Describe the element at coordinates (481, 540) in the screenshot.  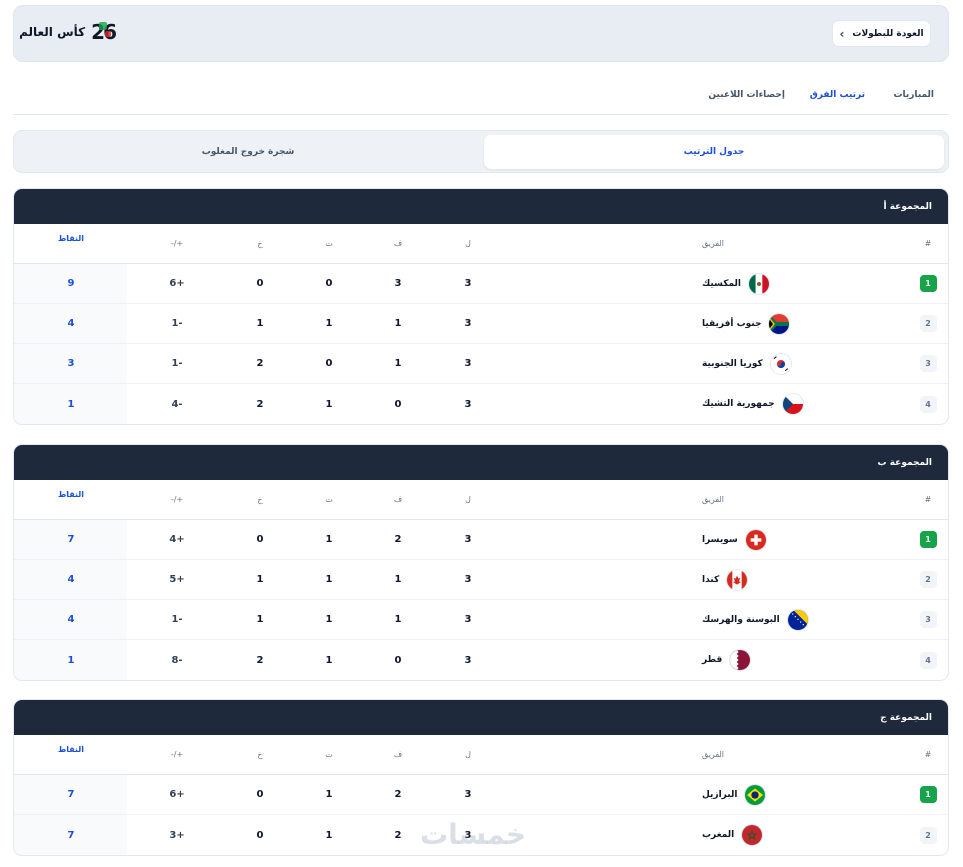
I see `table-row: 1 سويسرا 3 2 1 0 +4 7` at that location.